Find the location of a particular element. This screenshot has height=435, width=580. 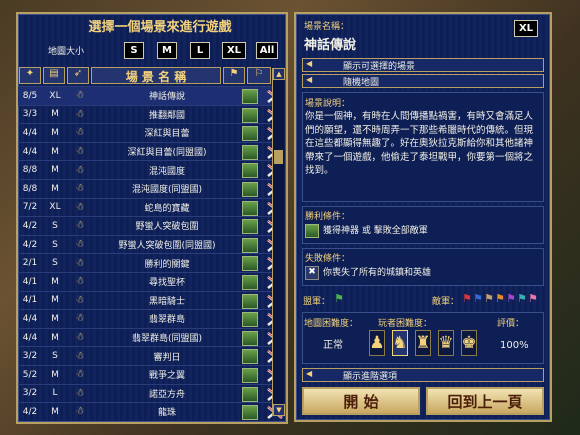

sort-type-button: ➶ is located at coordinates (78, 75).